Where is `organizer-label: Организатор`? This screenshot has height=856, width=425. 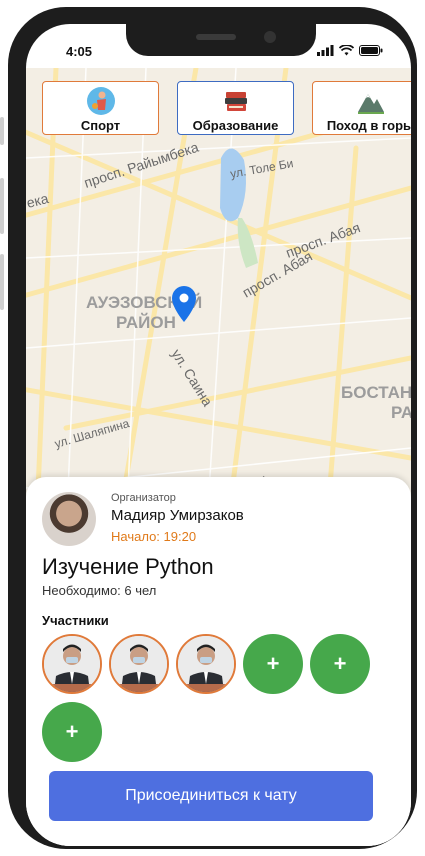
organizer-label: Организатор is located at coordinates (143, 498).